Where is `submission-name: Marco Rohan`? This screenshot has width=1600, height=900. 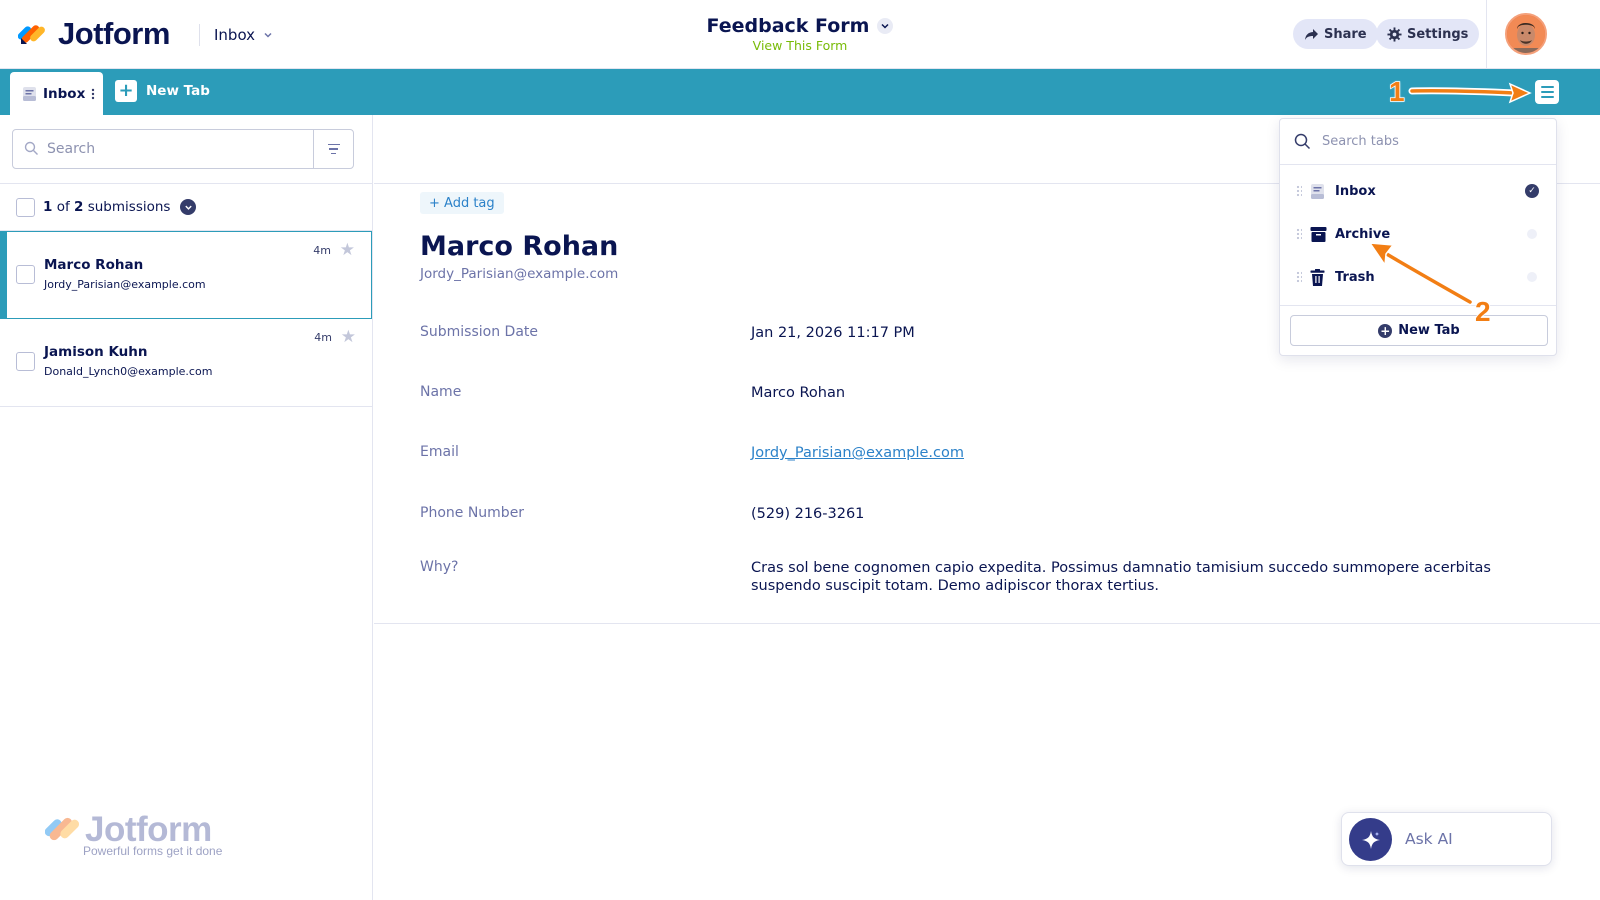
submission-name: Marco Rohan is located at coordinates (519, 246).